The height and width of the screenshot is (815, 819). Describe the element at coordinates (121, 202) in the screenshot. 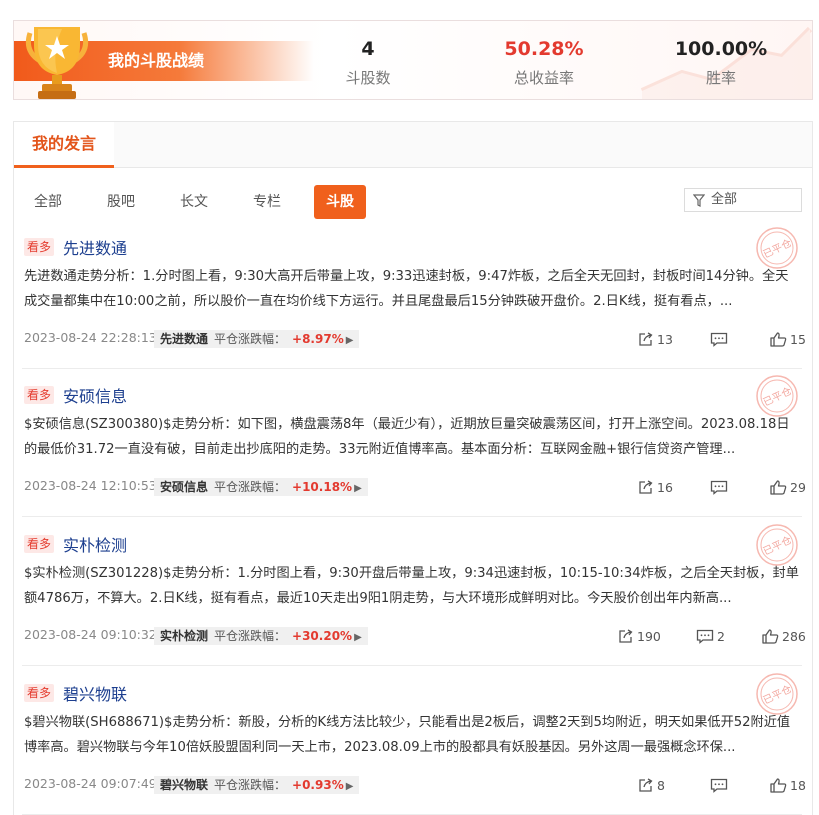

I see `tab-guba: 股吧` at that location.